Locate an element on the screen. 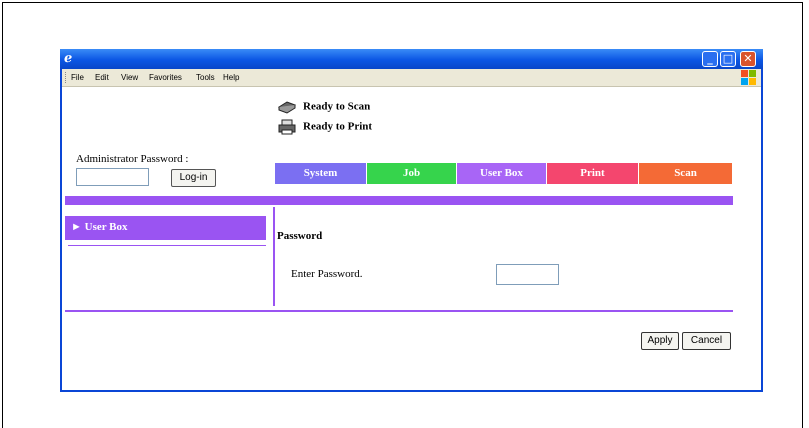 The height and width of the screenshot is (428, 809). close-button: ✕ is located at coordinates (748, 59).